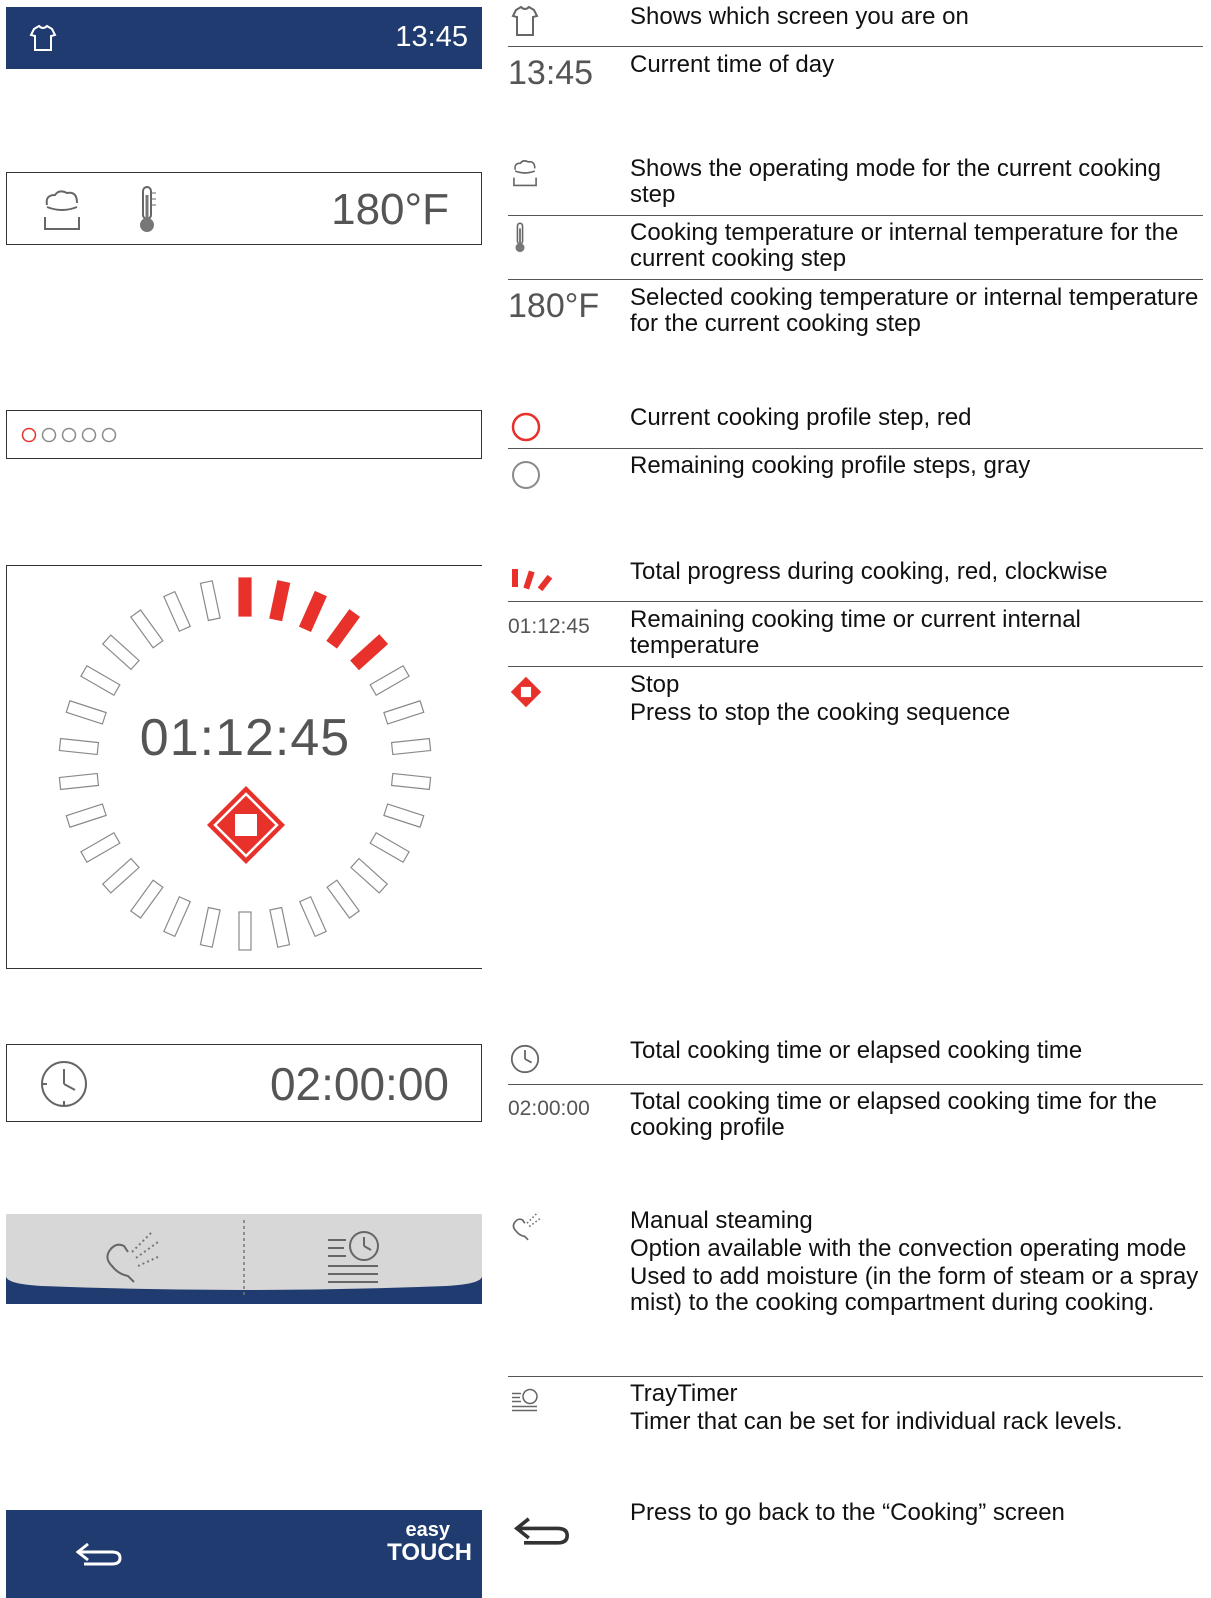  What do you see at coordinates (527, 1226) in the screenshot?
I see `manual-steaming-icon` at bounding box center [527, 1226].